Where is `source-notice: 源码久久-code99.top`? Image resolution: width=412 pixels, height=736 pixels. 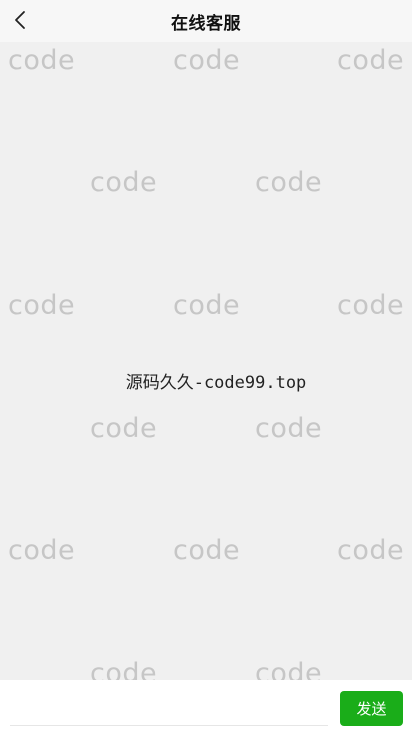
source-notice: 源码久久-code99.top is located at coordinates (216, 383).